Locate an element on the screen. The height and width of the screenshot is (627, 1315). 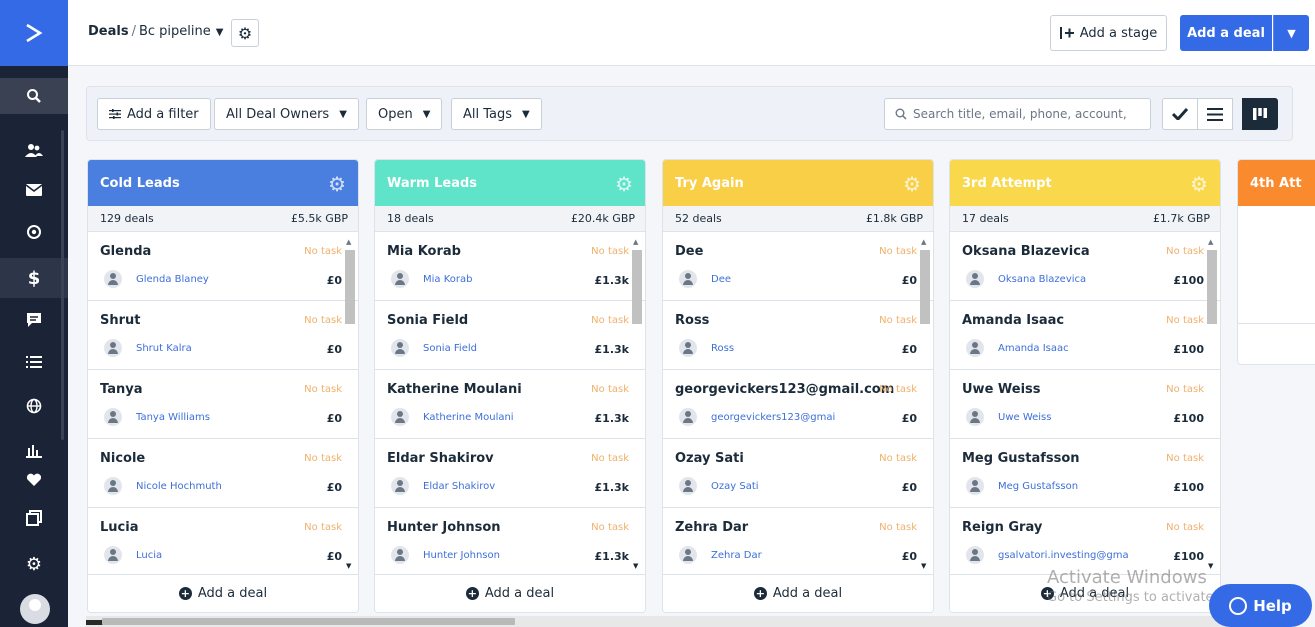
deal-card: Glenda No task Glenda Blaney £0 is located at coordinates (223, 266).